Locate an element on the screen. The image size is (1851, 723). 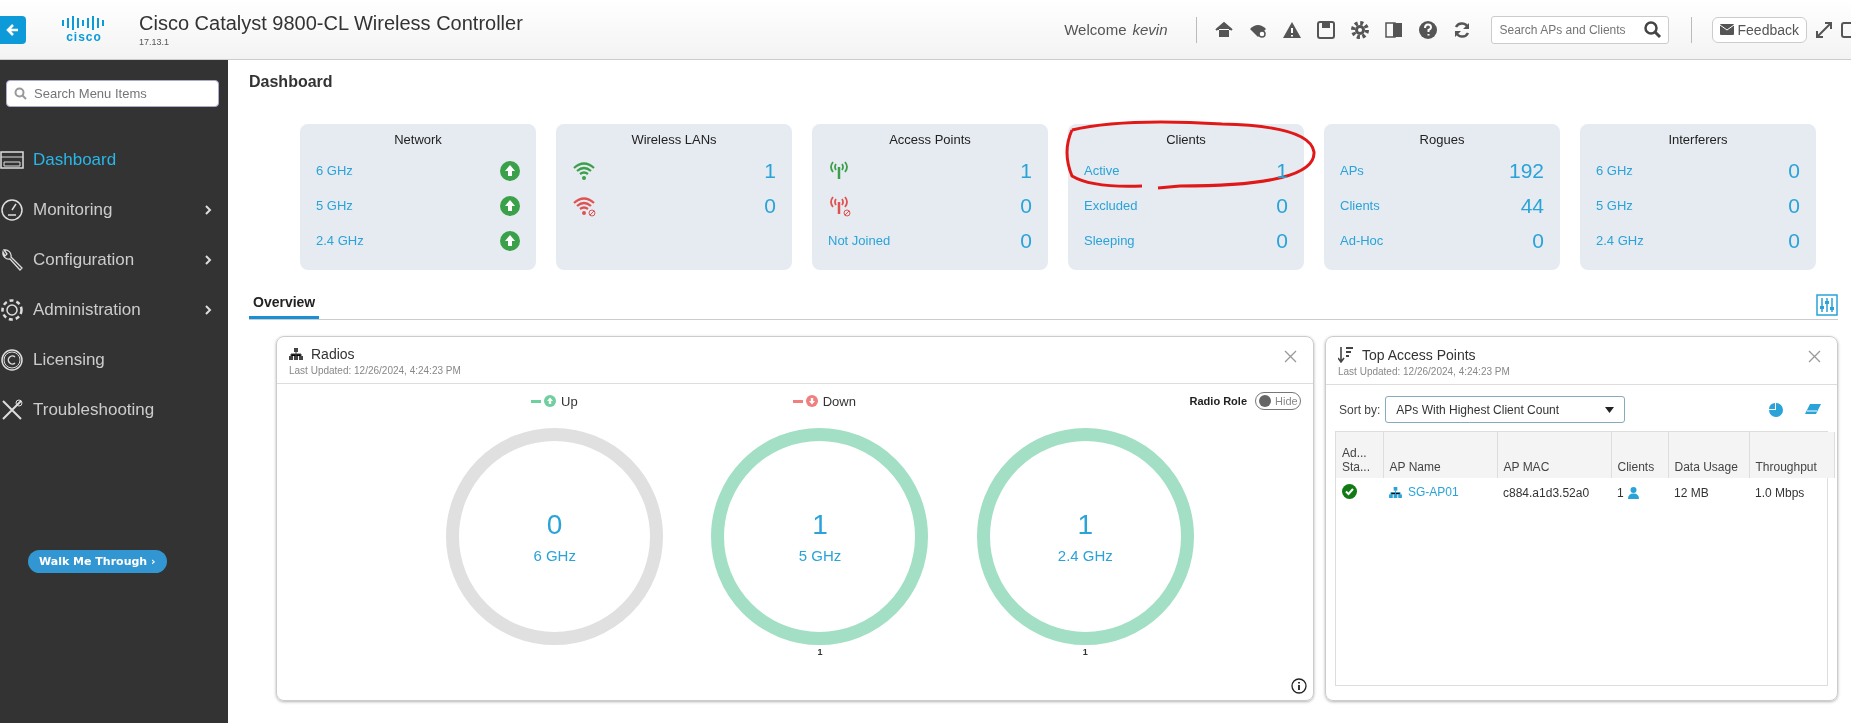
back-arrow-icon is located at coordinates (13, 29).